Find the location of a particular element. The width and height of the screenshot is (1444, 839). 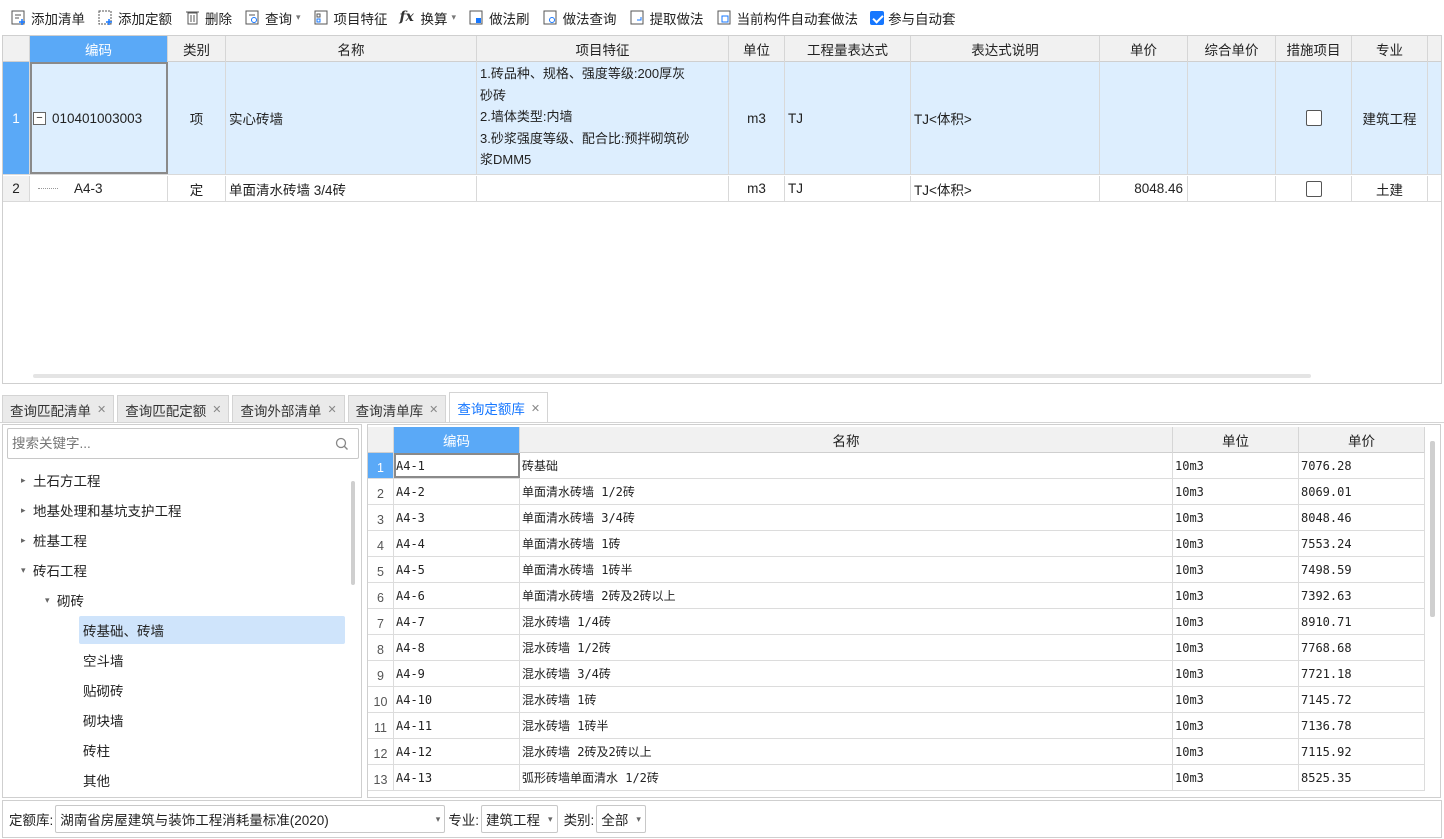

table-row: 7 A4-7 混水砖墙 1/4砖 10m3 8910.71 is located at coordinates (896, 622).